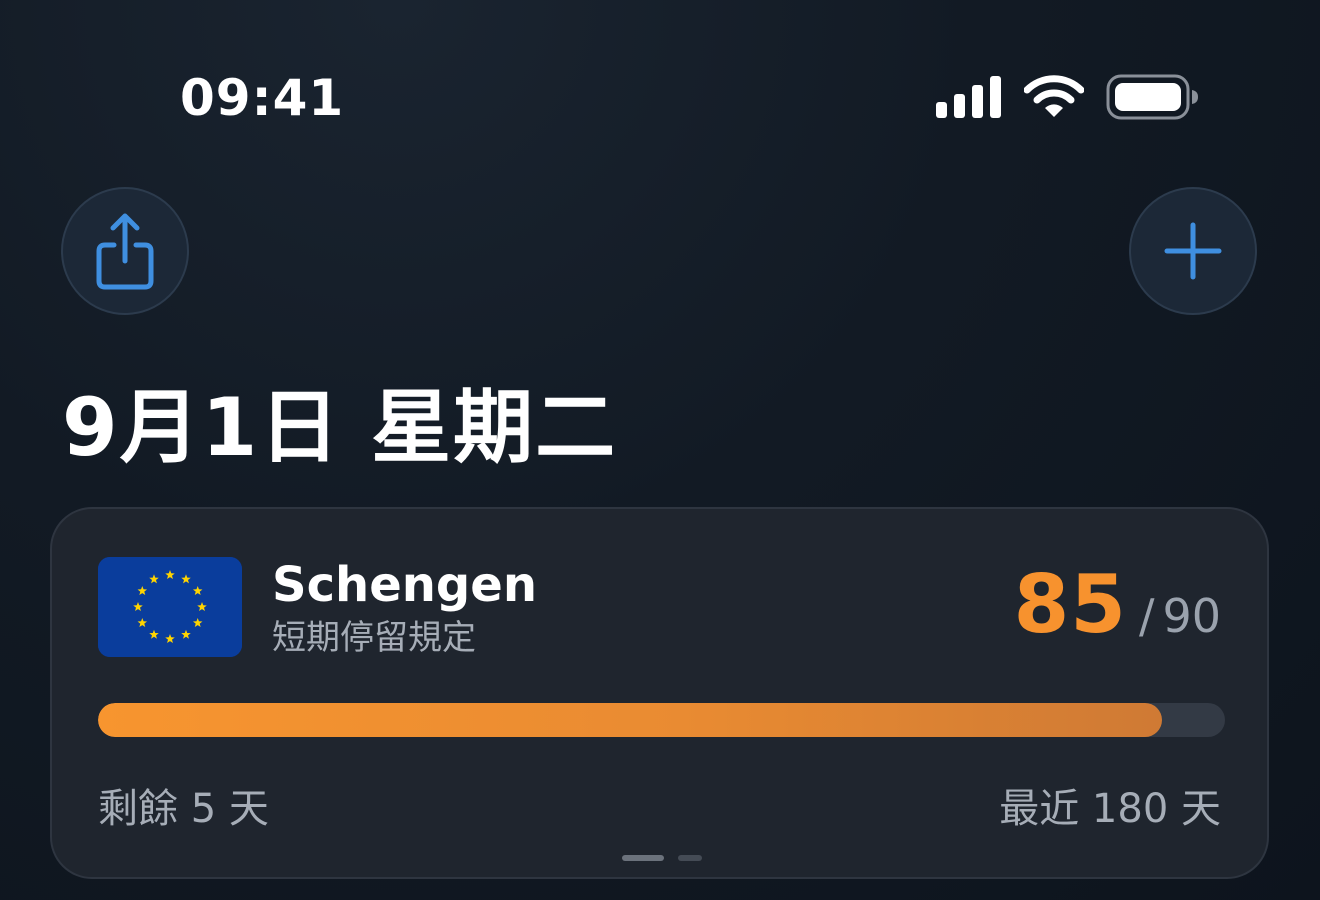 This screenshot has width=1320, height=900. I want to click on eu-flag-icon, so click(170, 607).